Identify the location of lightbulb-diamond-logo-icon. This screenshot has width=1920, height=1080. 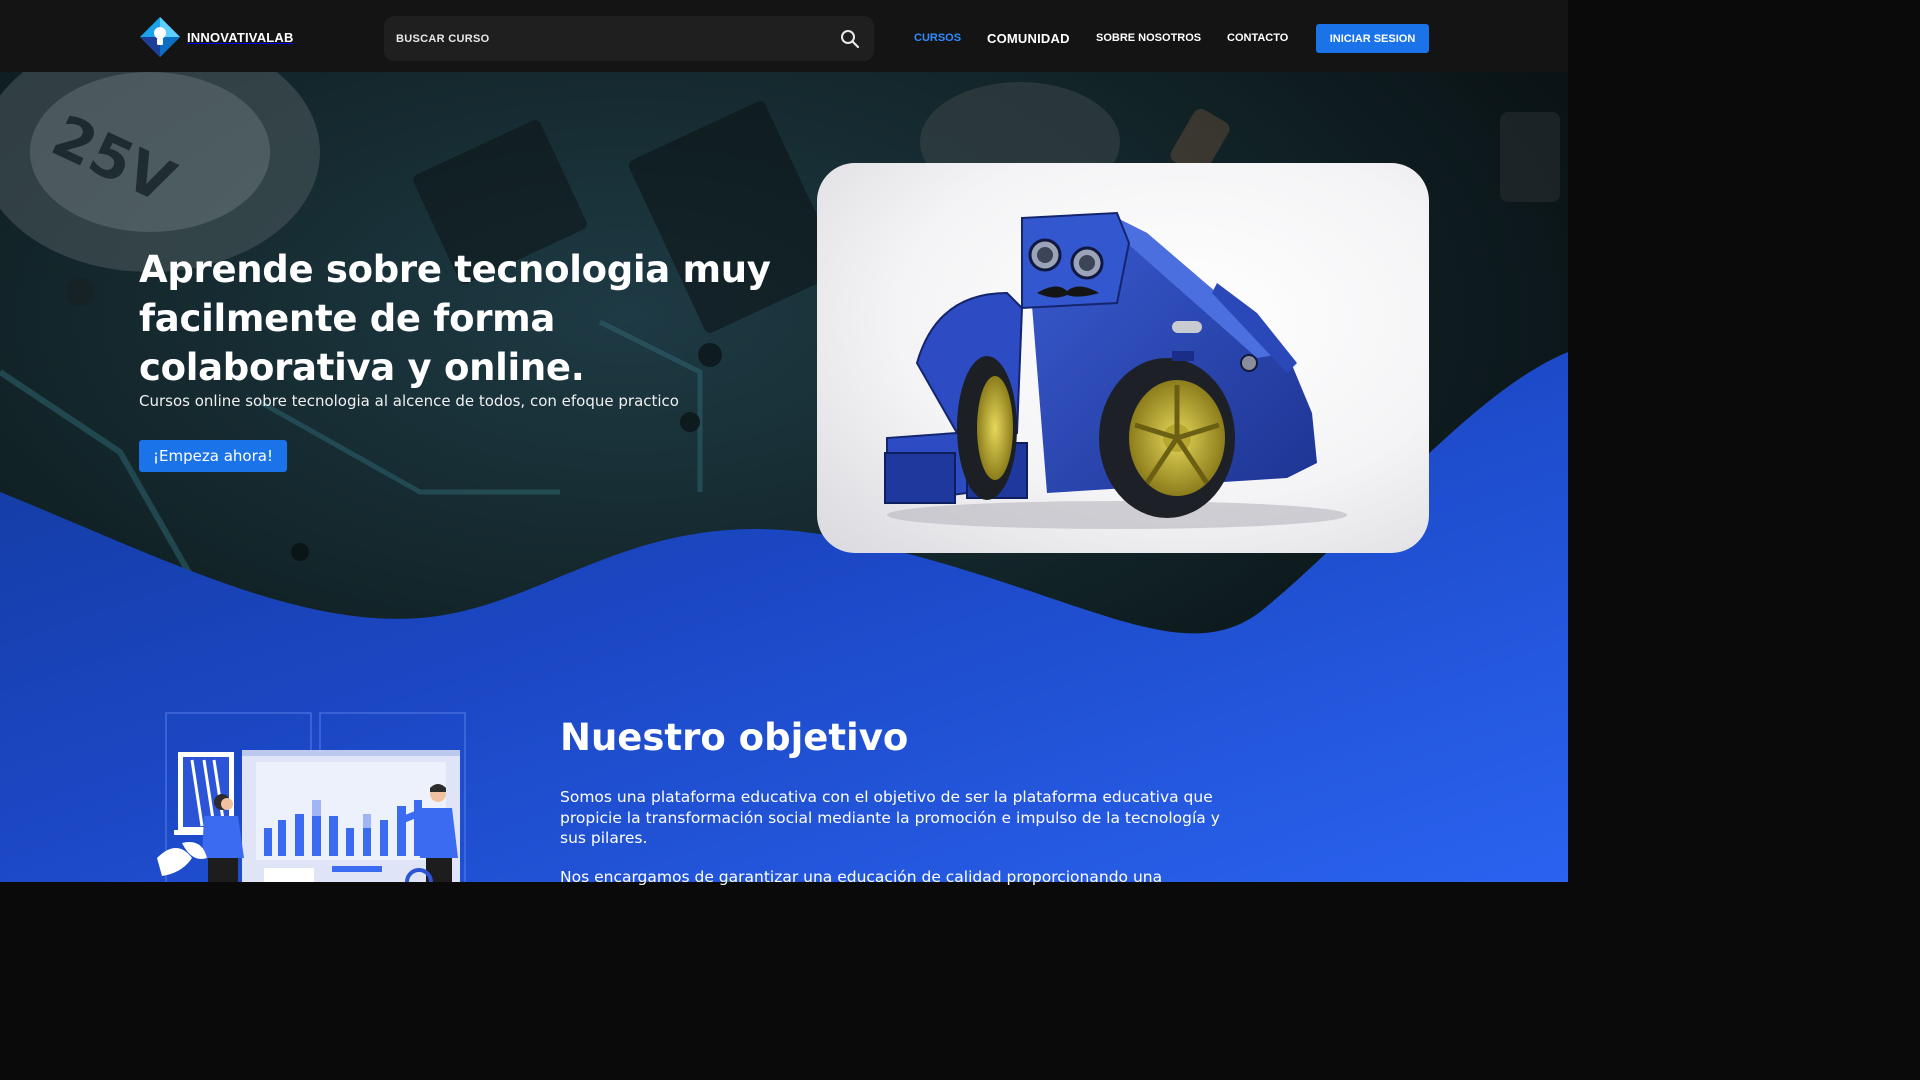
(160, 37).